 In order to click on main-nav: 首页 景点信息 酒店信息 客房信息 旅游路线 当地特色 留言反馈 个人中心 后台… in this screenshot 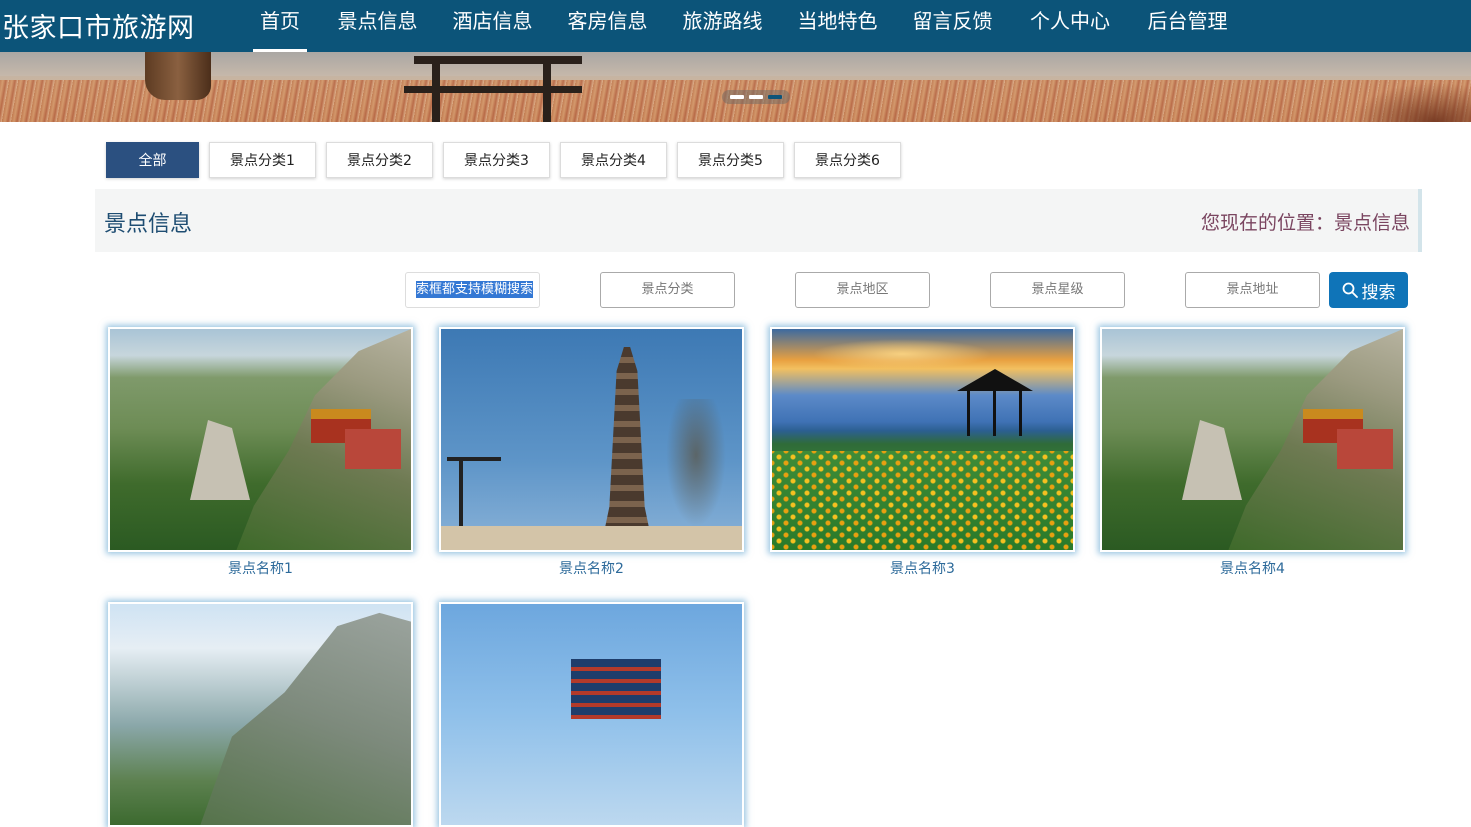, I will do `click(742, 26)`.